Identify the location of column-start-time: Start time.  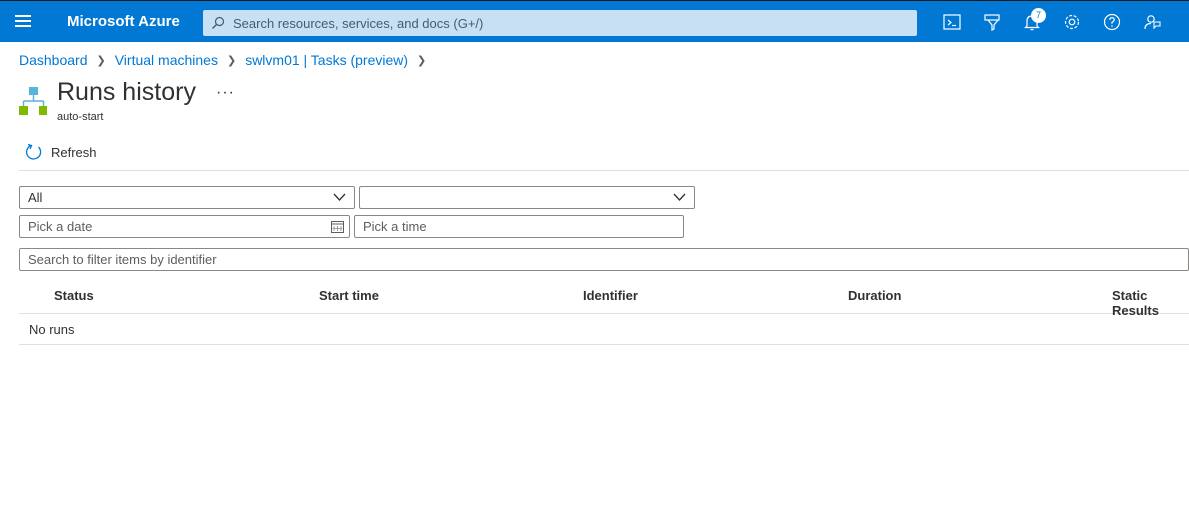
(349, 295).